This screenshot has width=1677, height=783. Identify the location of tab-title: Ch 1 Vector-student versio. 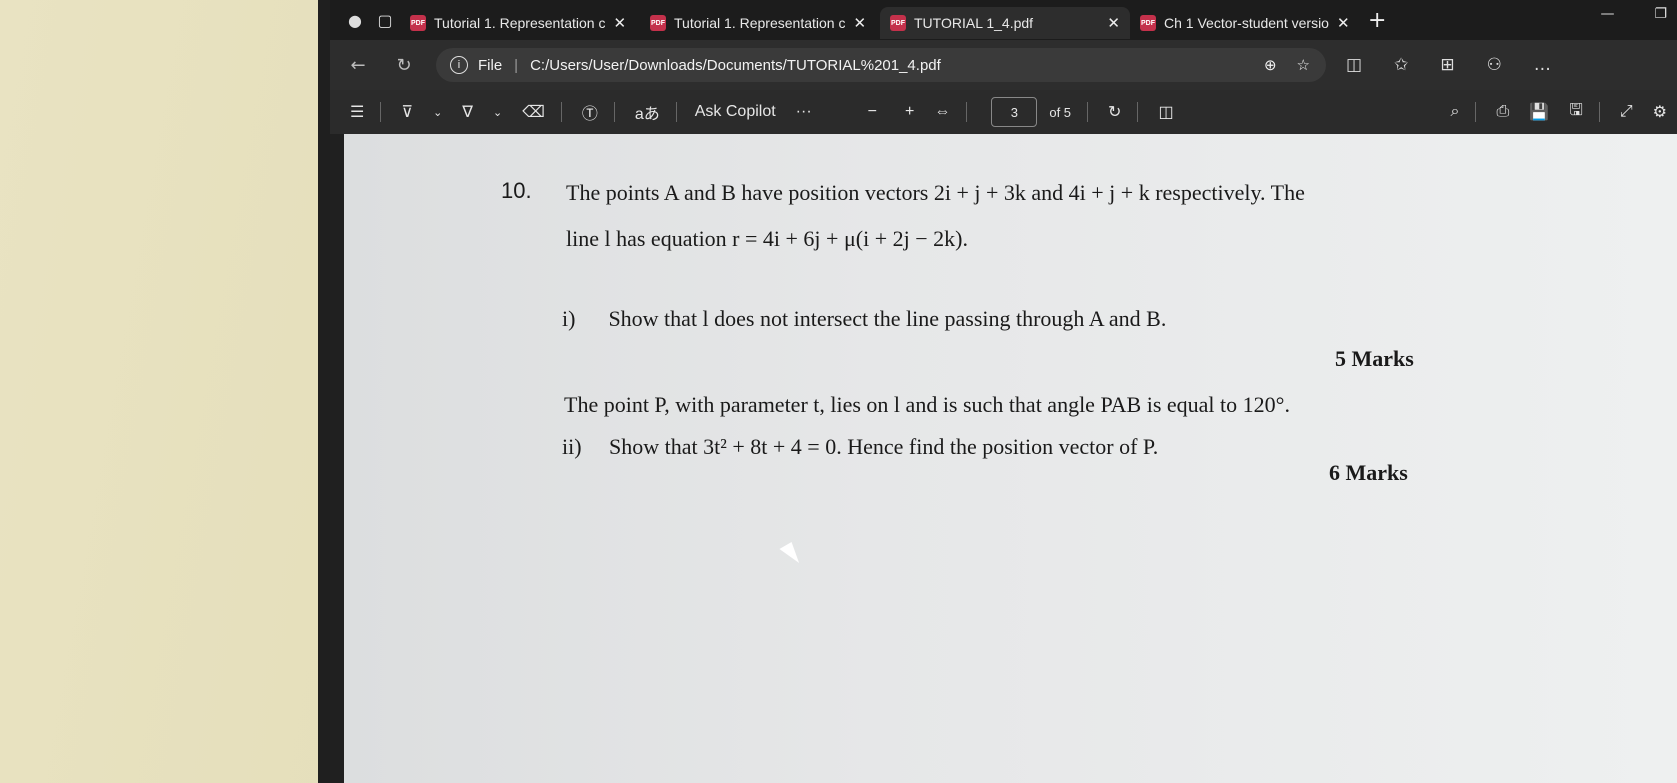
(1246, 23).